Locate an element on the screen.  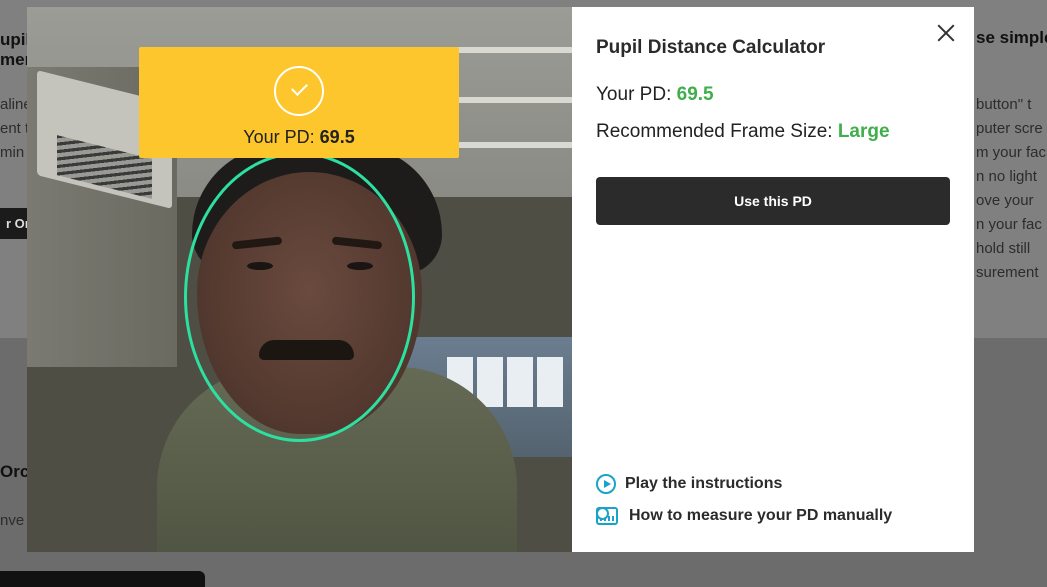
background-bottom-button is located at coordinates (102, 579).